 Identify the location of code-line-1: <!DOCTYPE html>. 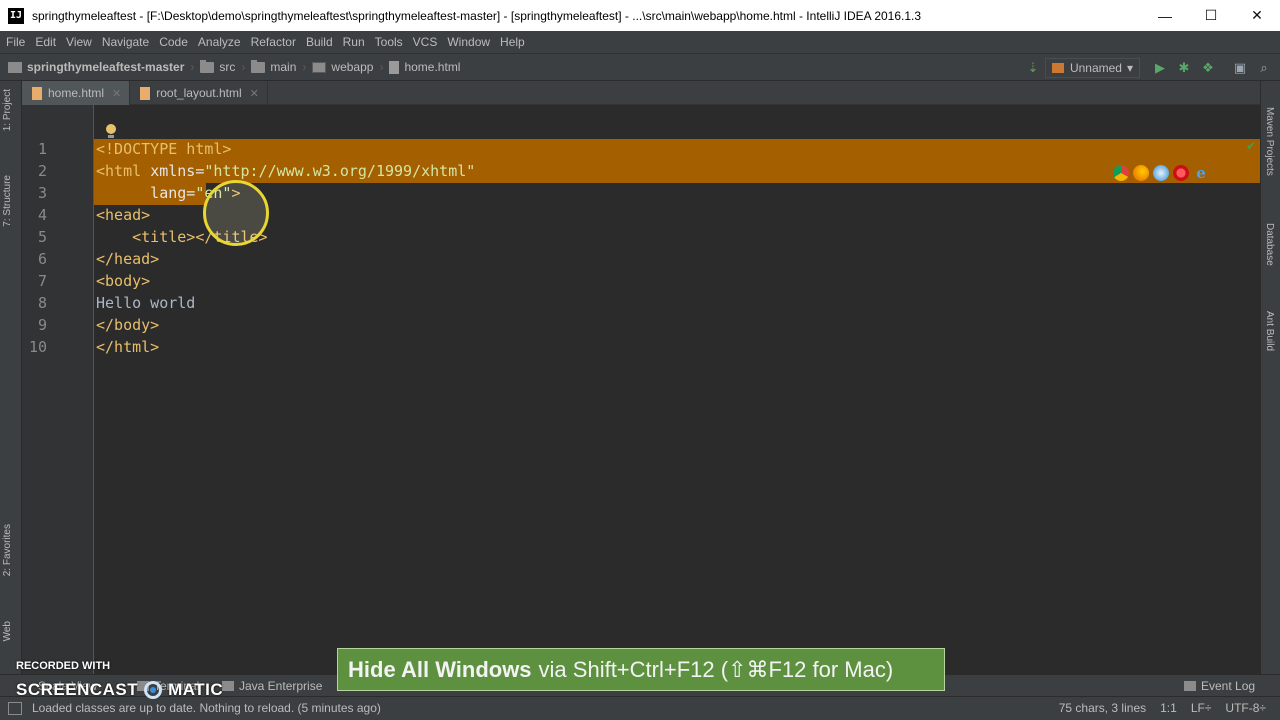
(164, 149).